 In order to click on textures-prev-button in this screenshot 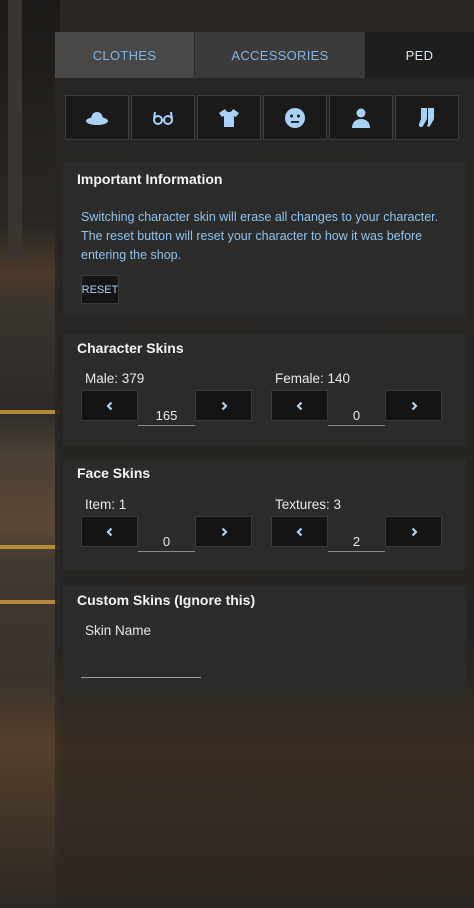, I will do `click(299, 531)`.